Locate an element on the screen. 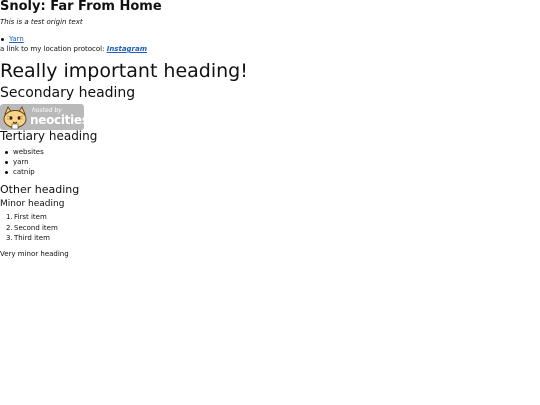 The width and height of the screenshot is (540, 405). list-item-label: yarn is located at coordinates (21, 162).